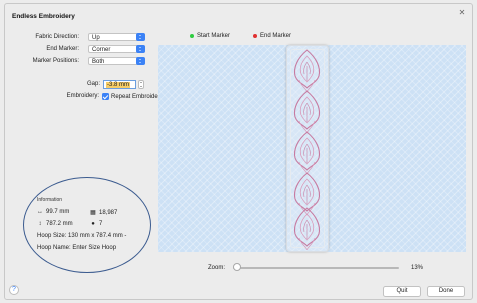 Image resolution: width=477 pixels, height=303 pixels. I want to click on gap-input: -3.8 mm, so click(119, 84).